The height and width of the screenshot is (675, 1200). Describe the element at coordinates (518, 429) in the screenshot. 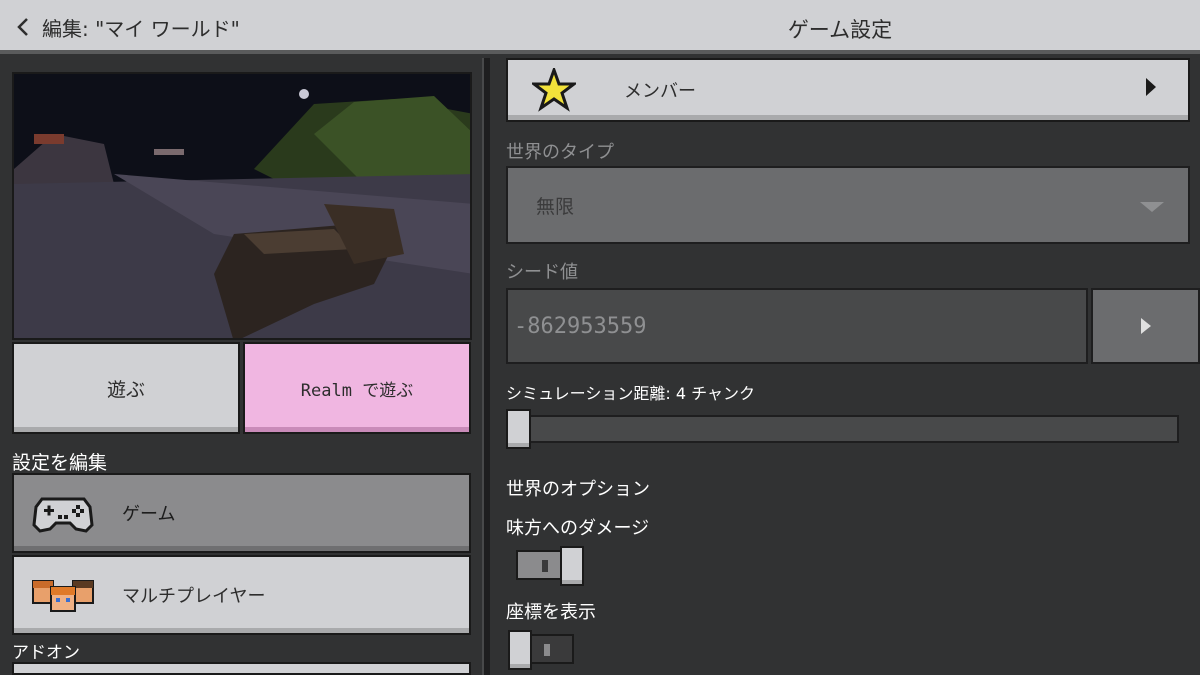

I see `simulation-distance-slider-thumb` at that location.